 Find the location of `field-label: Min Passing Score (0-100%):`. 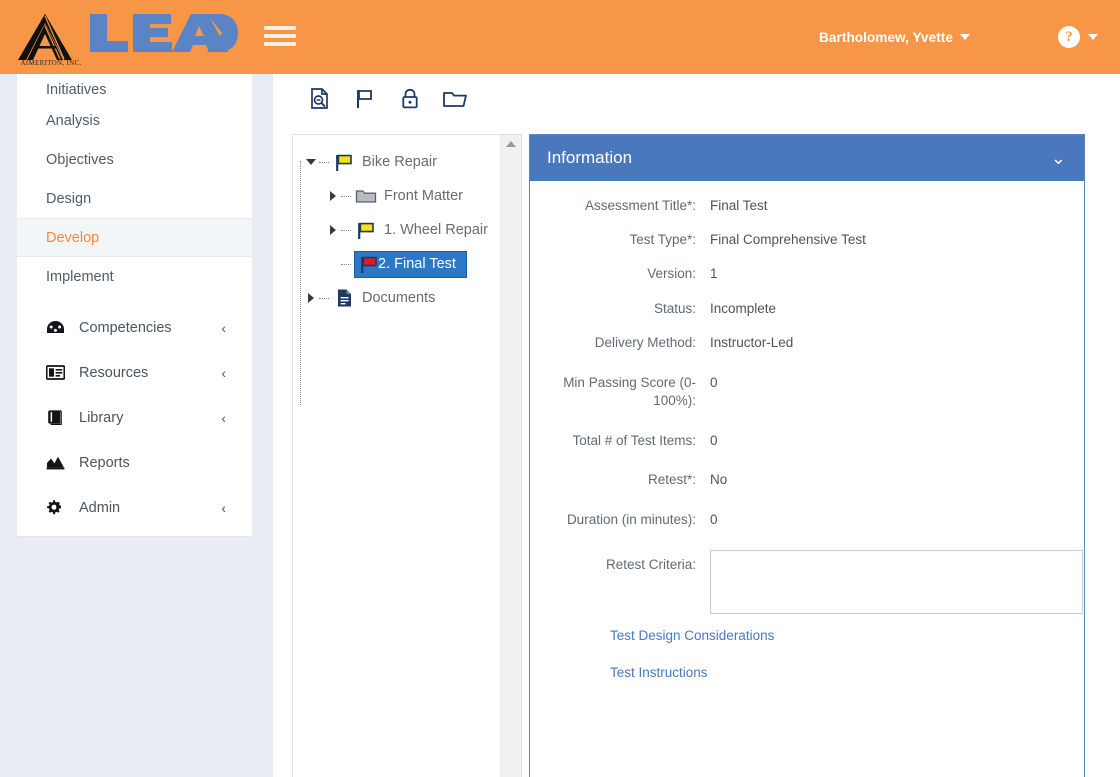

field-label: Min Passing Score (0-100%): is located at coordinates (629, 392).